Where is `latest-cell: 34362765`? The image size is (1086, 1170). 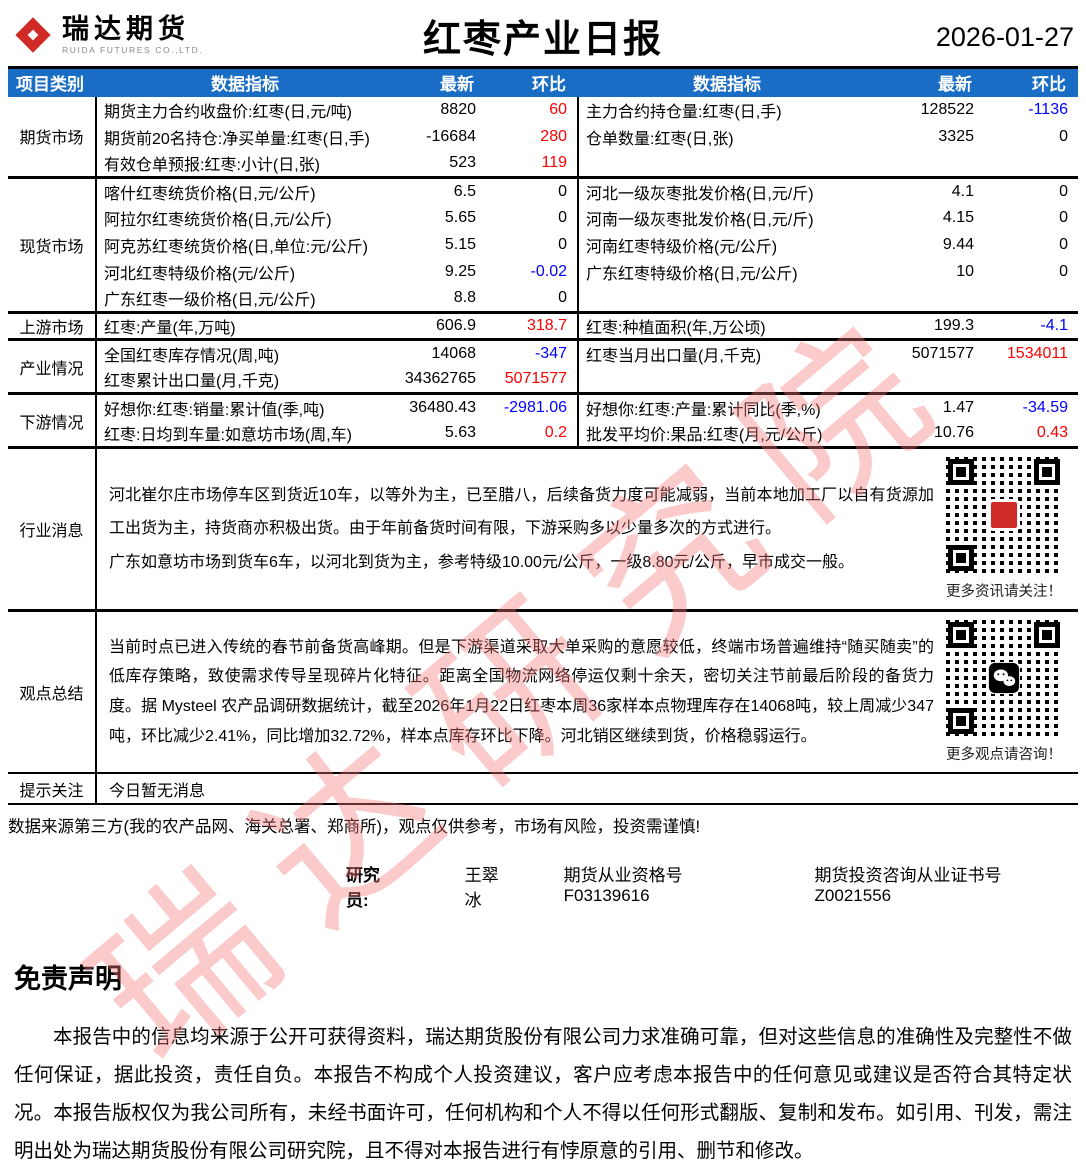 latest-cell: 34362765 is located at coordinates (440, 379).